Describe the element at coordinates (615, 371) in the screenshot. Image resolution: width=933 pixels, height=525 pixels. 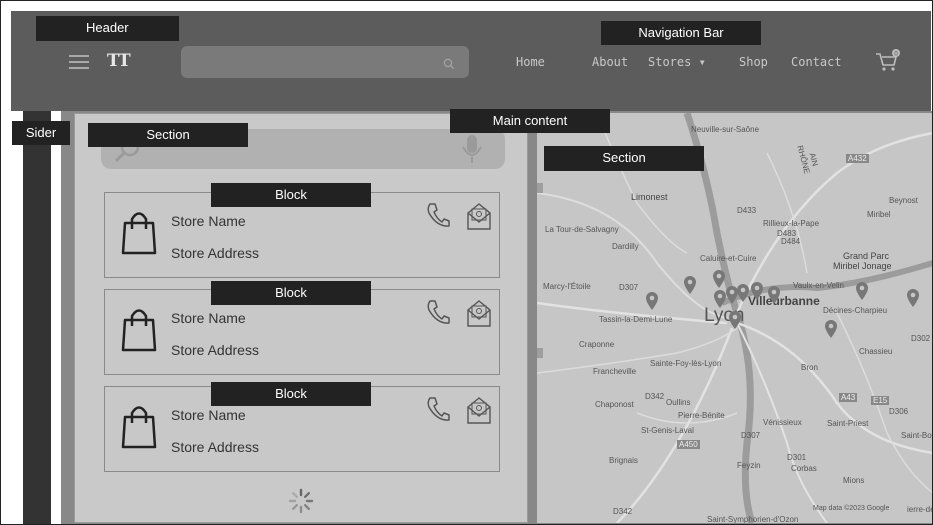
I see `map-label: Francheville` at that location.